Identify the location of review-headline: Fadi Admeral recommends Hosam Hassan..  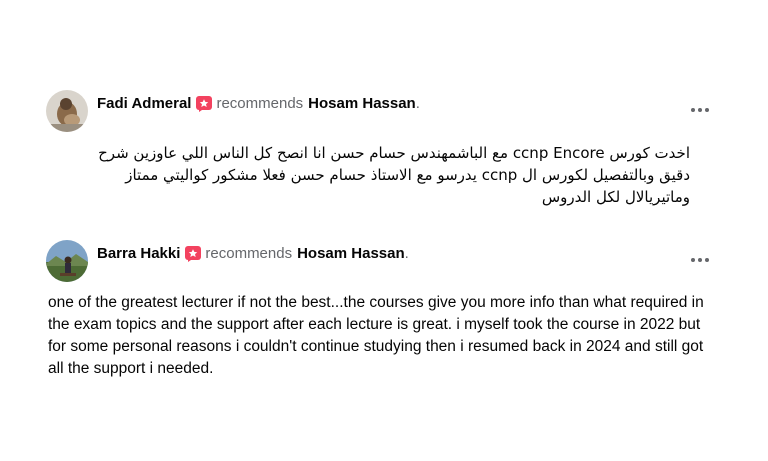
(258, 104).